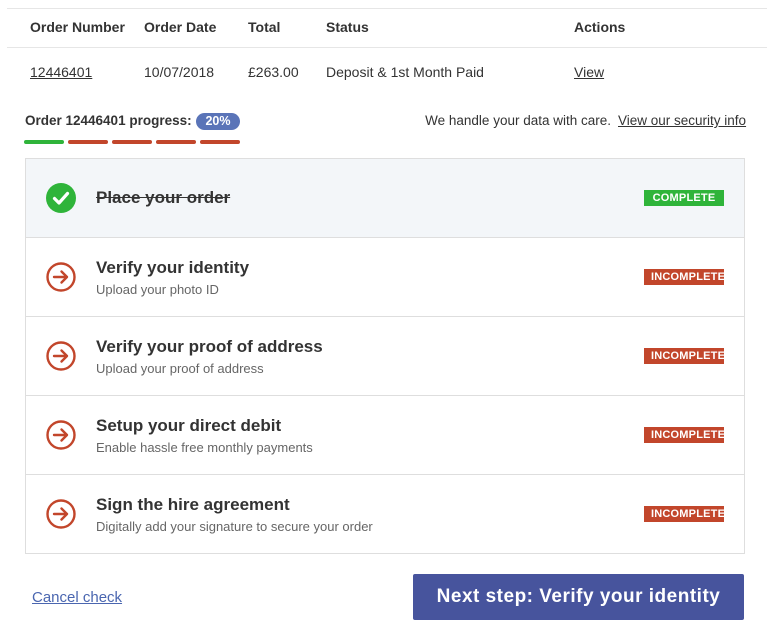 This screenshot has height=639, width=777. I want to click on order-number-link: 12446401, so click(61, 72).